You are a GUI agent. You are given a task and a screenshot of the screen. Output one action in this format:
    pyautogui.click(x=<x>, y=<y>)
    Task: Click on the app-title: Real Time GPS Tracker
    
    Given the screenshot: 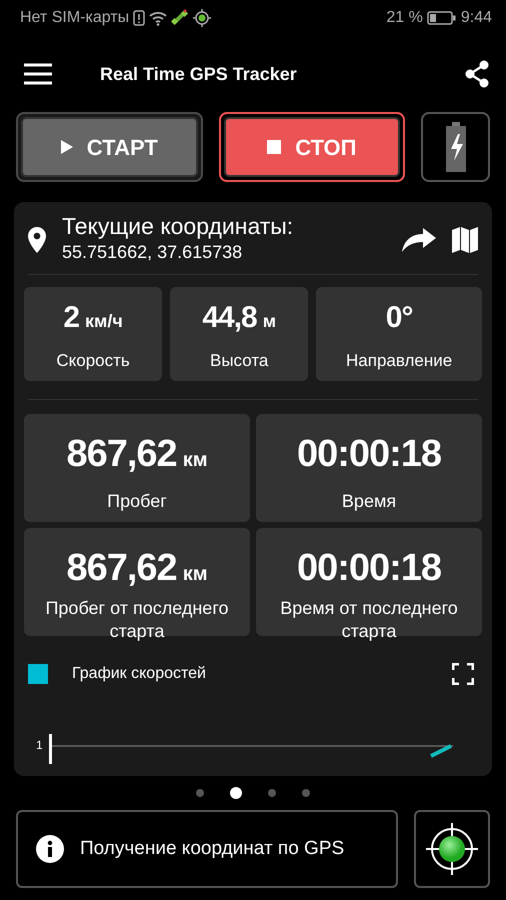 What is the action you would take?
    pyautogui.click(x=198, y=74)
    